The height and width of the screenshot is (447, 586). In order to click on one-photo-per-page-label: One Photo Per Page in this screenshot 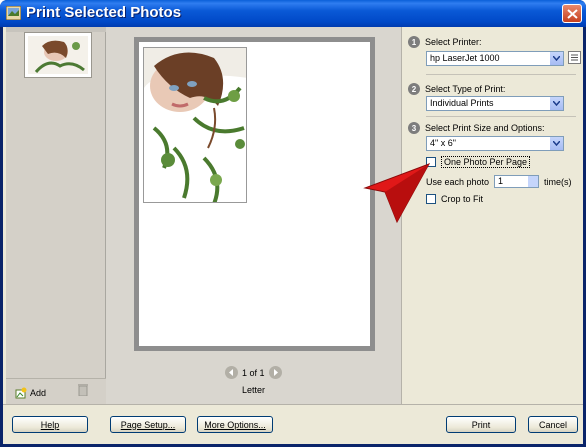, I will do `click(486, 162)`.